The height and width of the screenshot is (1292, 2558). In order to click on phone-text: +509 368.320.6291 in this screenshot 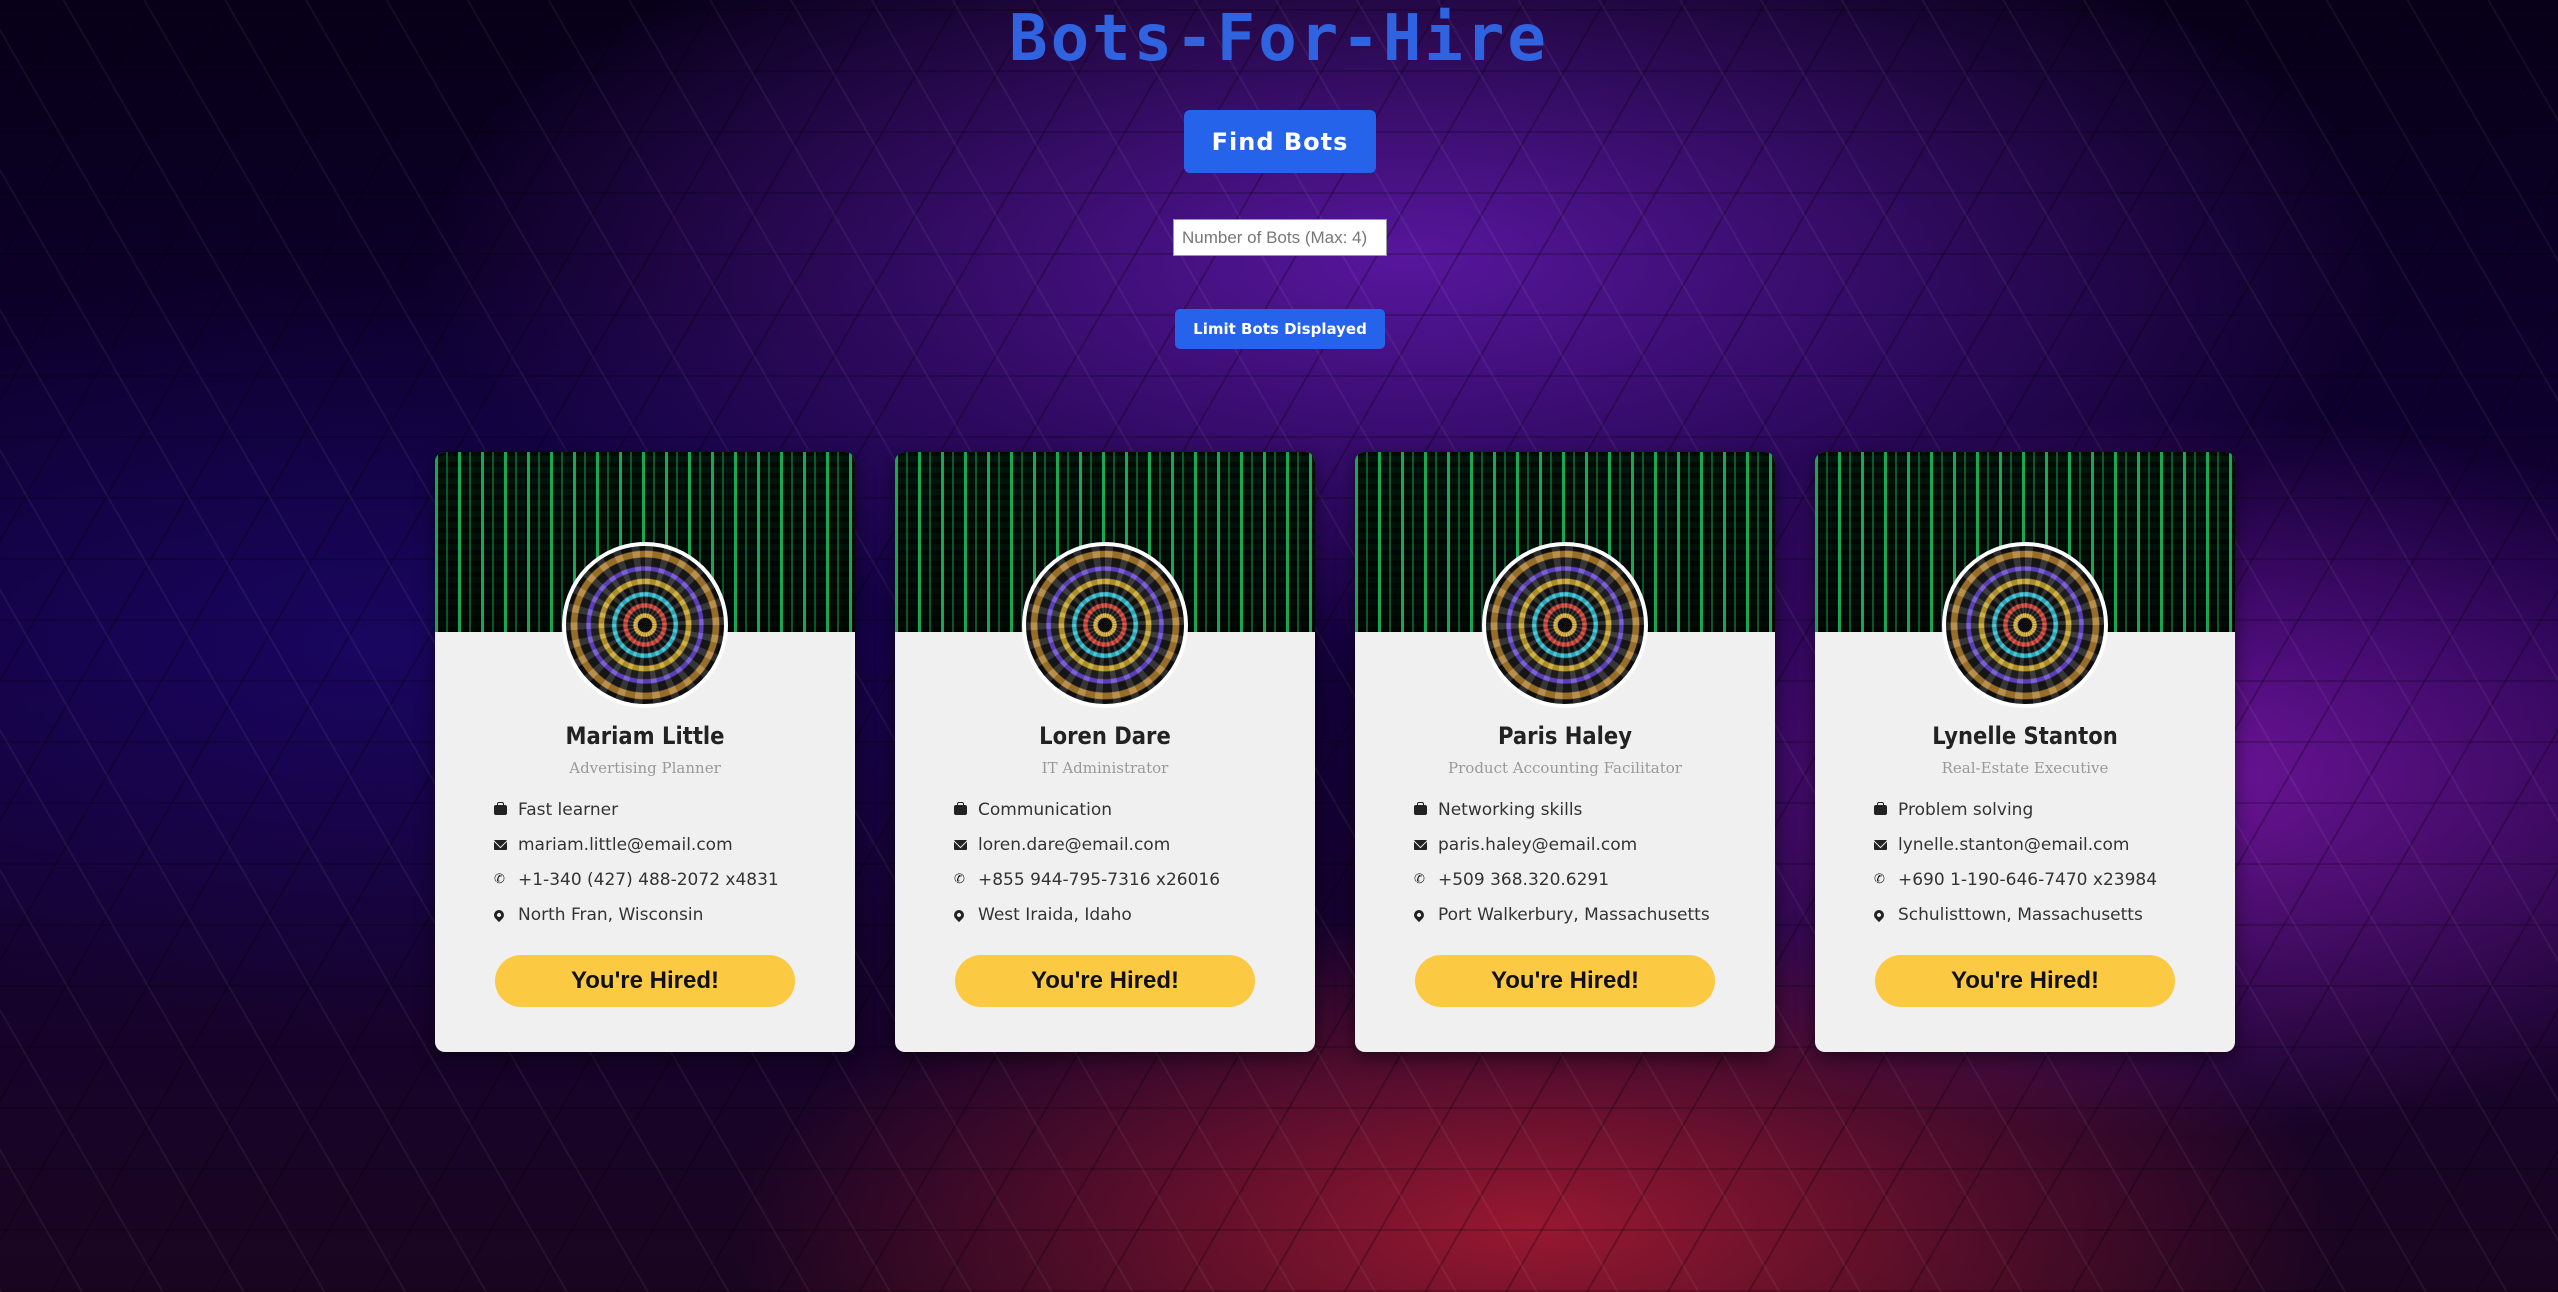, I will do `click(1524, 879)`.